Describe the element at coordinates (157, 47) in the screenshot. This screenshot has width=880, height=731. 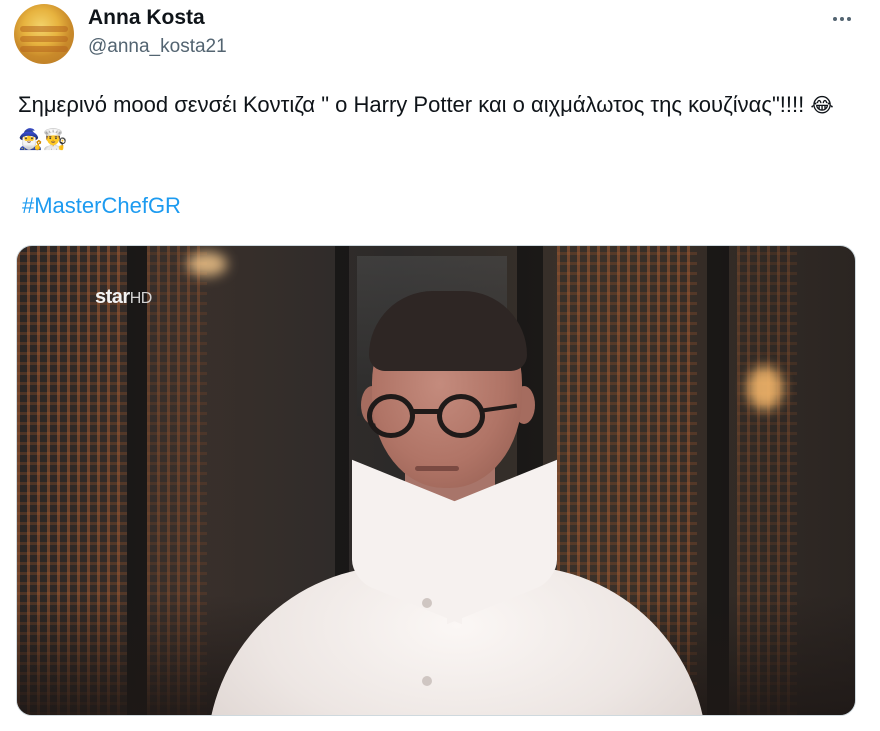
I see `author-handle: @anna_kosta21` at that location.